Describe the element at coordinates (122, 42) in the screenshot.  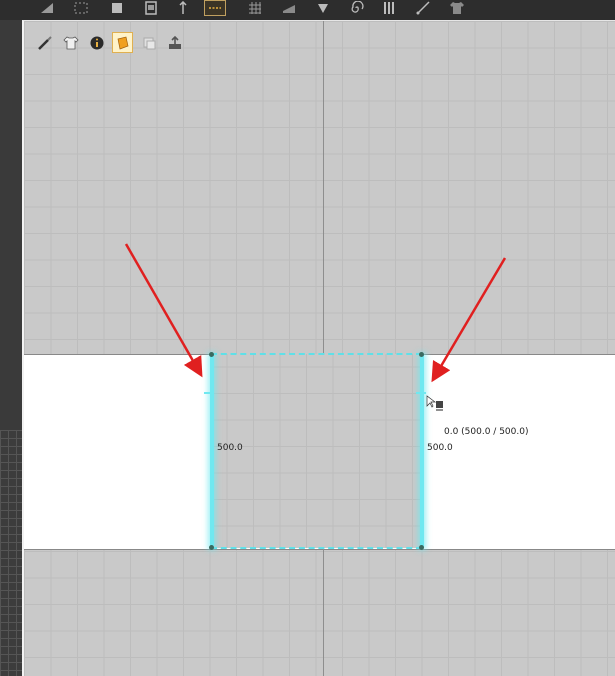
I see `sheet-icon` at that location.